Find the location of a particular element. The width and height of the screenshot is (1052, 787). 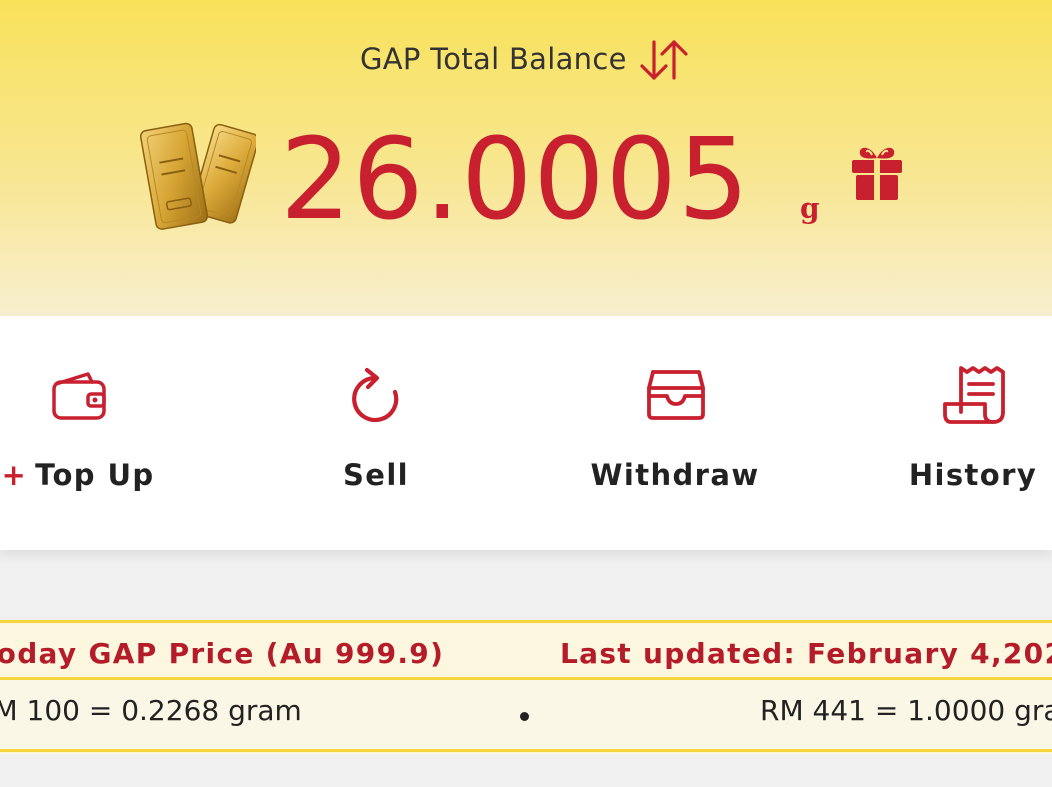

rate-left: RM 100 = 0.2268 gram is located at coordinates (151, 710).